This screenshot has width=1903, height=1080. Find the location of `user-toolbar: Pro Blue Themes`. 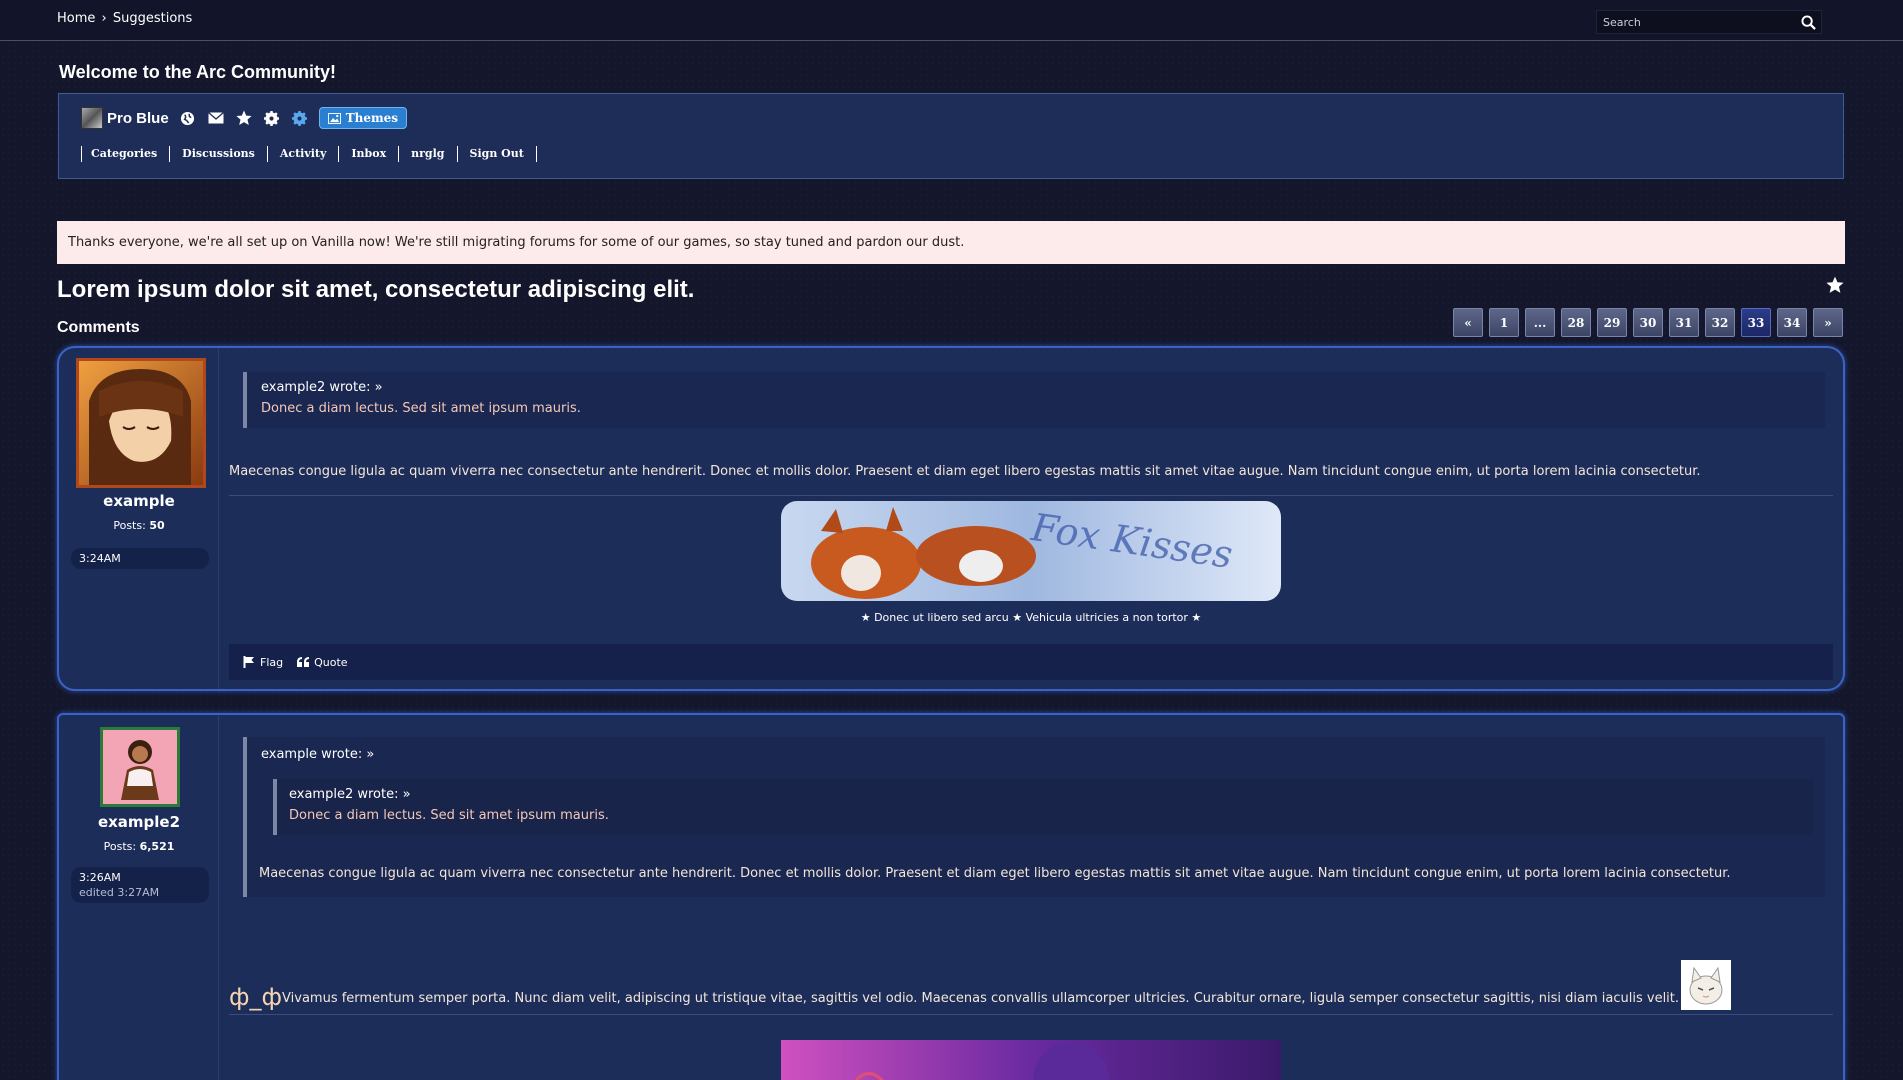

user-toolbar: Pro Blue Themes is located at coordinates (244, 118).